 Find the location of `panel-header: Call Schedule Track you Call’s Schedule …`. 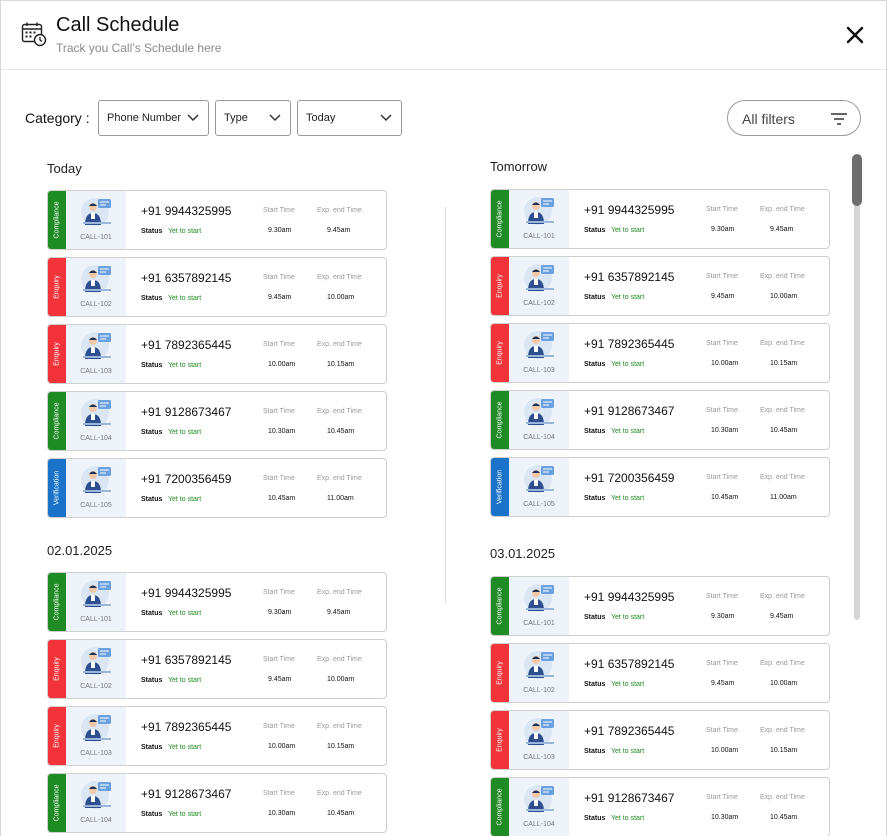

panel-header: Call Schedule Track you Call’s Schedule … is located at coordinates (443, 35).